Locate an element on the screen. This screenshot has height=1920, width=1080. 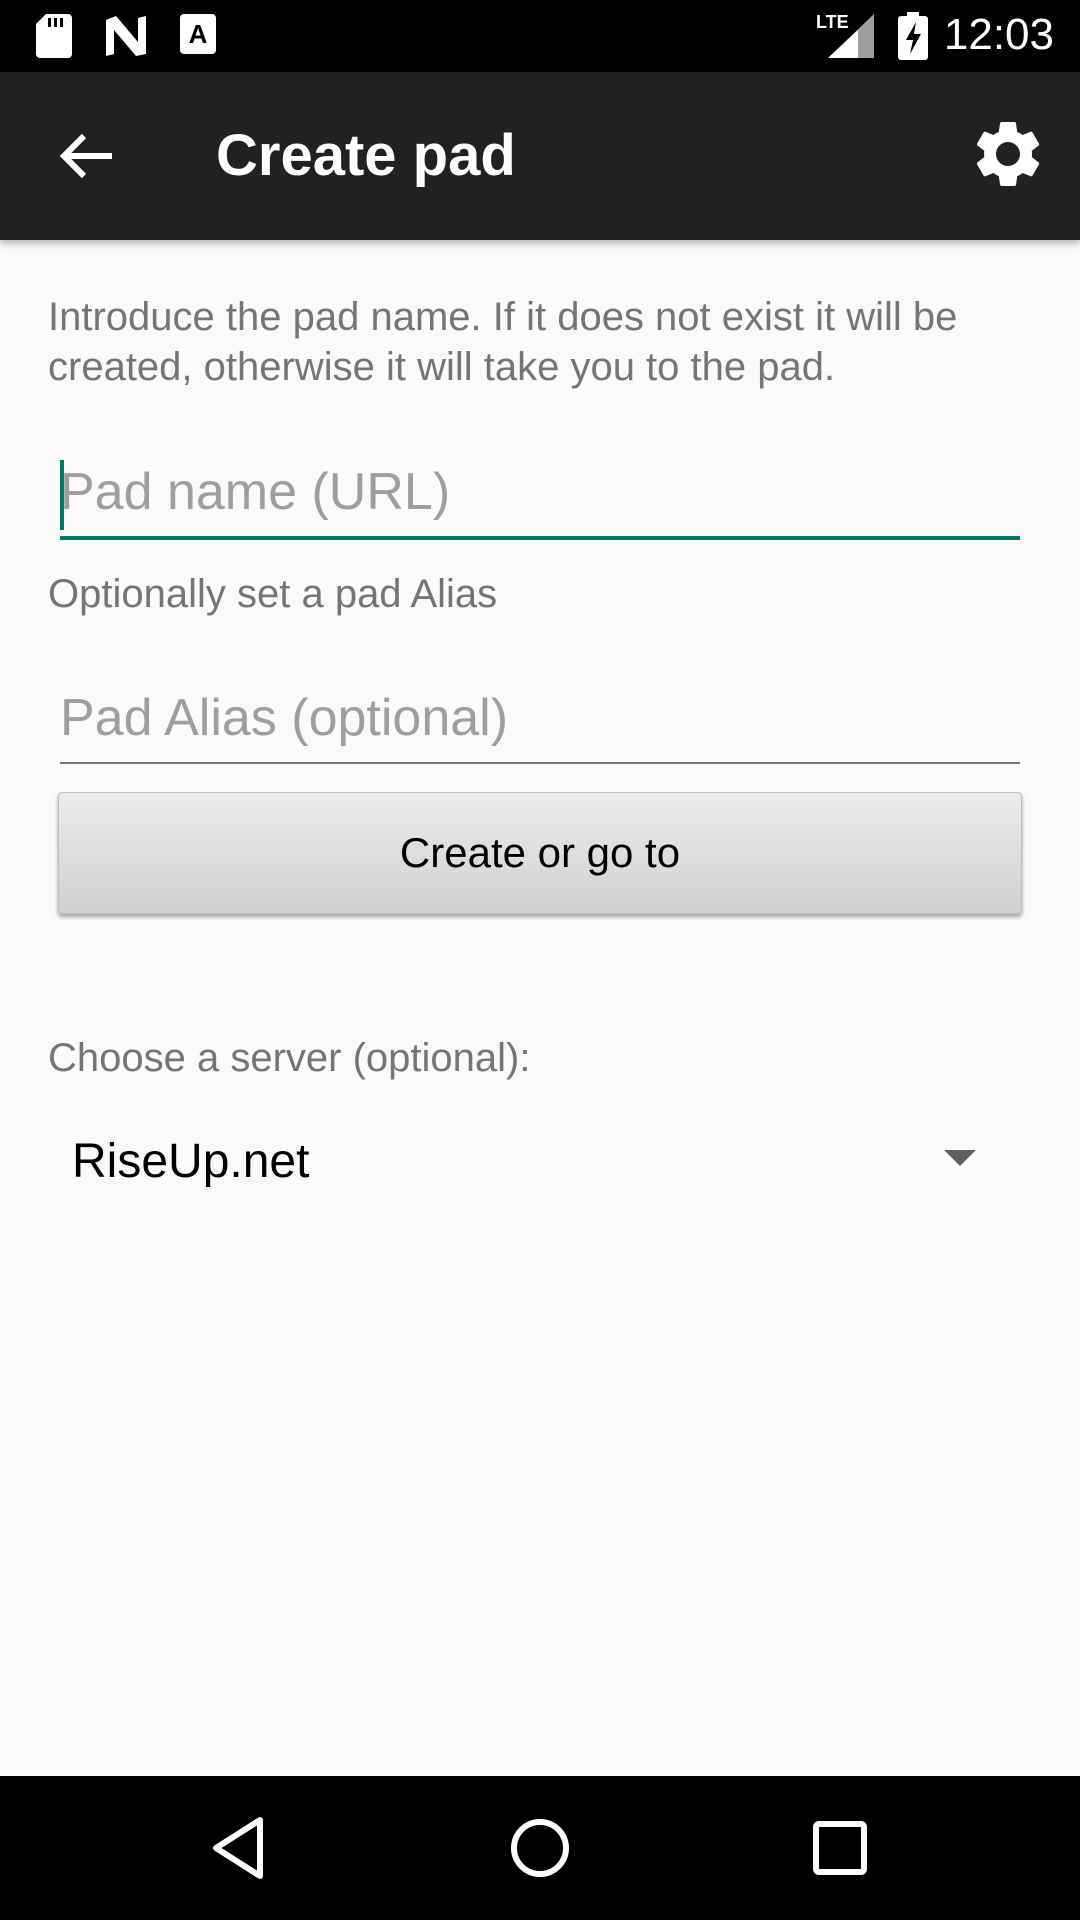
battery-charging-icon is located at coordinates (913, 36).